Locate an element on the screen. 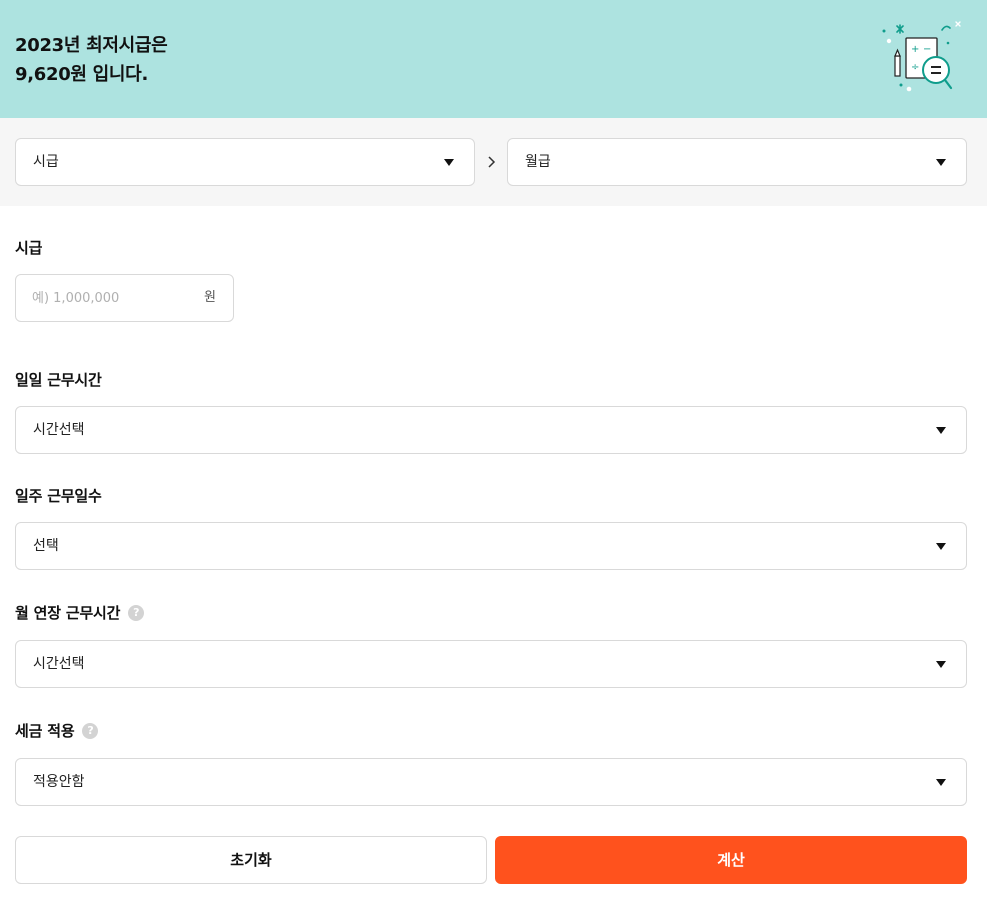 This screenshot has height=901, width=987. tax-label: 세금 적용 is located at coordinates (45, 731).